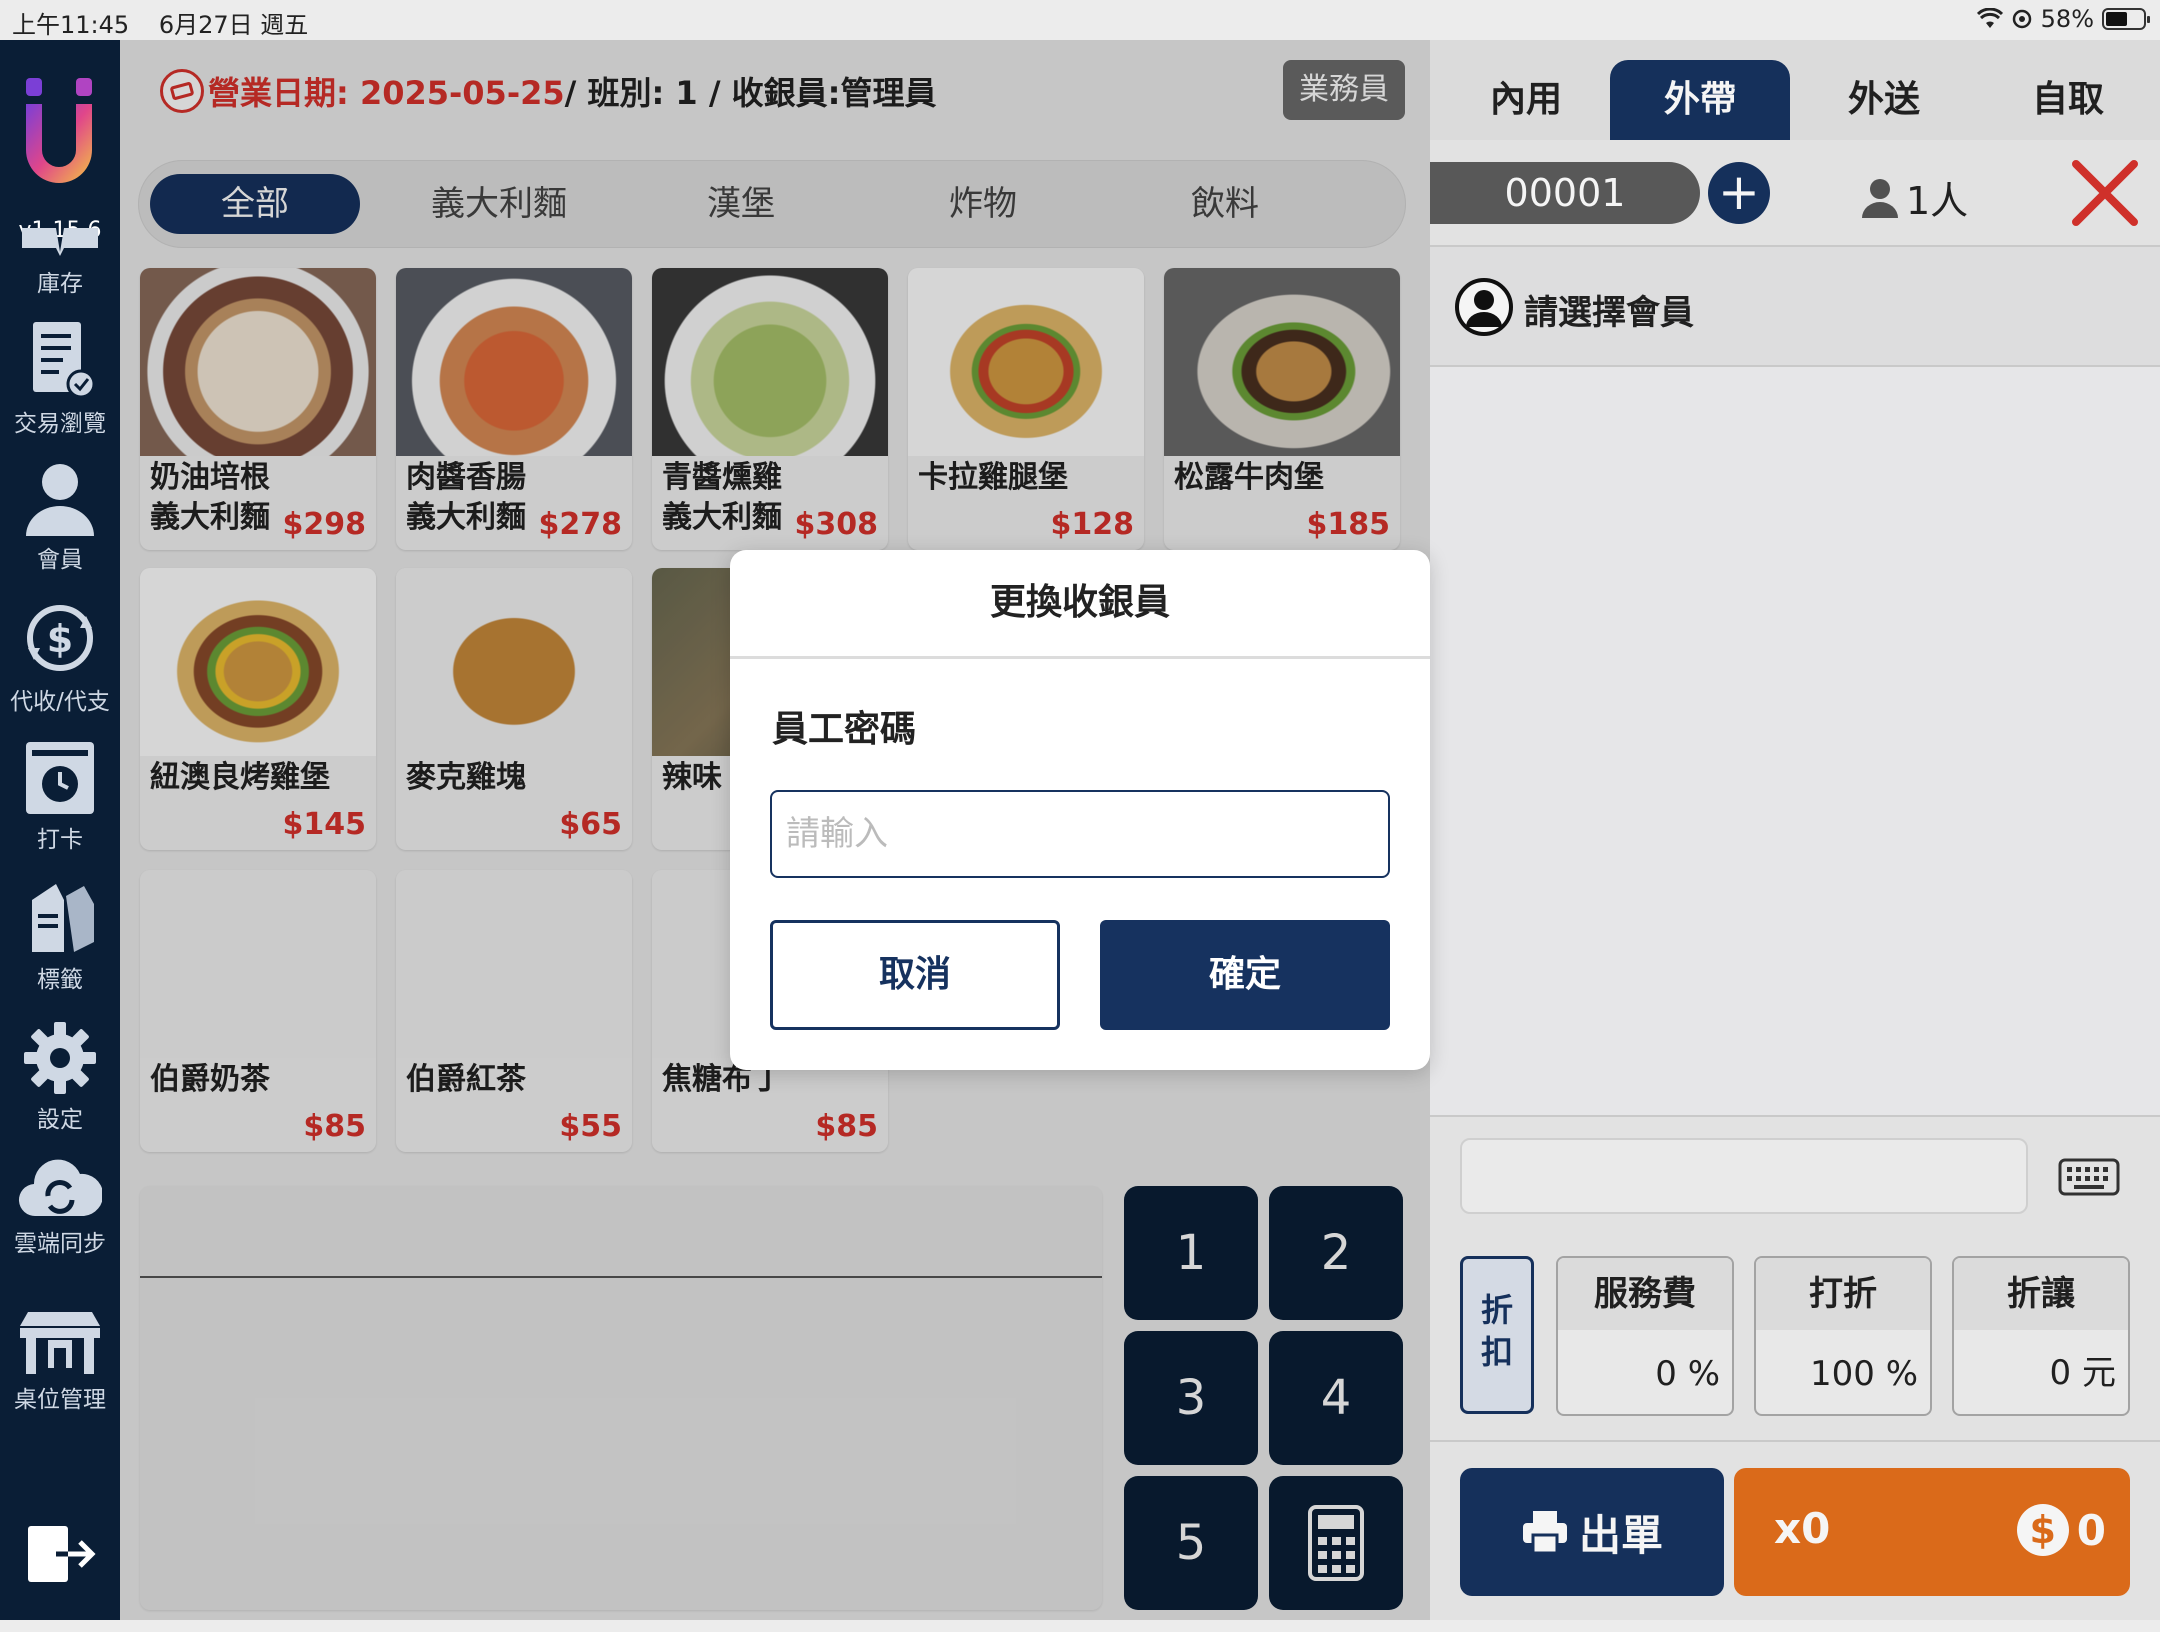  What do you see at coordinates (1989, 18) in the screenshot?
I see `wifi-icon` at bounding box center [1989, 18].